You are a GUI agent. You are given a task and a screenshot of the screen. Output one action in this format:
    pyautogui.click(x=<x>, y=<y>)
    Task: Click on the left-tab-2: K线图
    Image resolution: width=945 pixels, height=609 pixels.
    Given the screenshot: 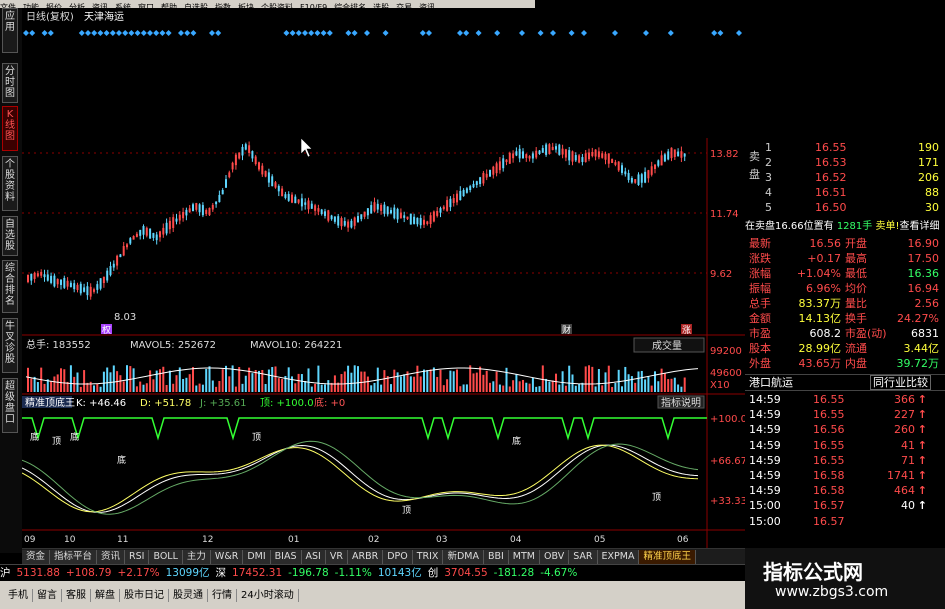 What is the action you would take?
    pyautogui.click(x=10, y=128)
    